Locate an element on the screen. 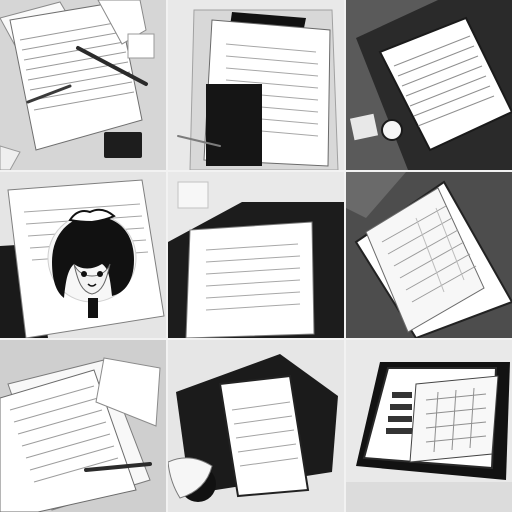  tile-9-binder-with-charts is located at coordinates (429, 426).